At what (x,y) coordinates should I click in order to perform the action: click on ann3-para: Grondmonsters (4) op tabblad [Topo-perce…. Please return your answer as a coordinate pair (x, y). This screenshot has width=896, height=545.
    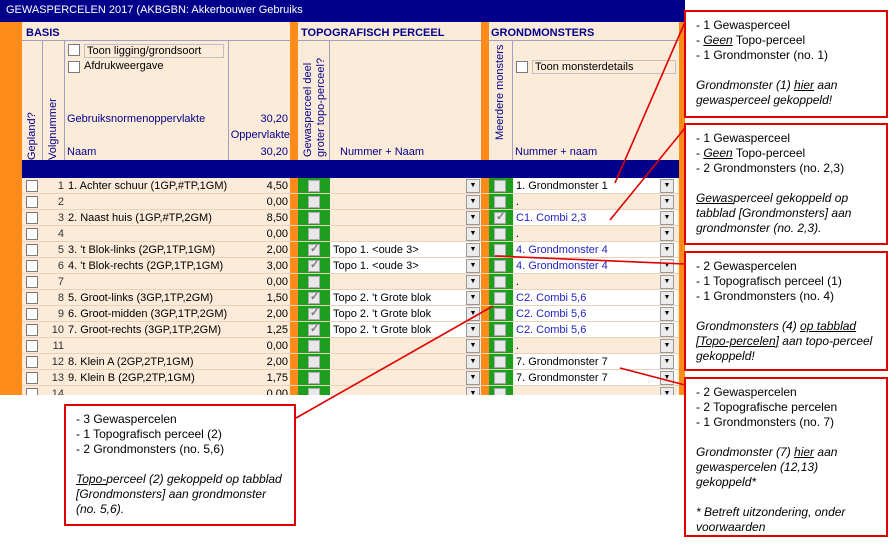
    Looking at the image, I should click on (786, 341).